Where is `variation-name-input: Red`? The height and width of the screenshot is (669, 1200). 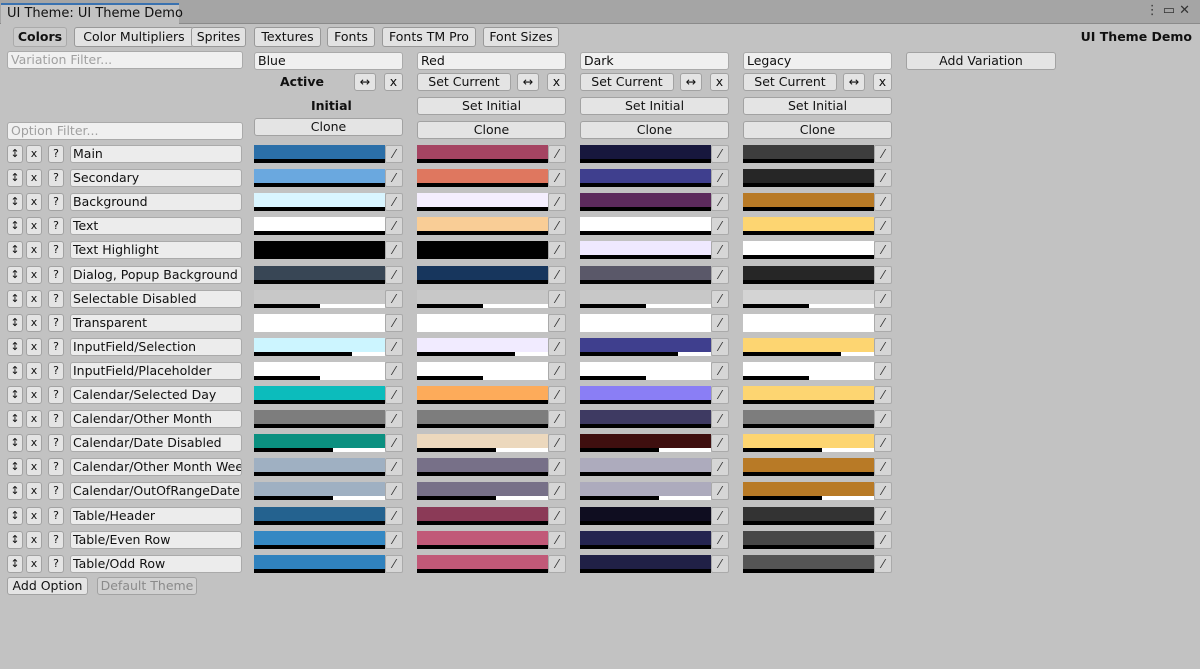 variation-name-input: Red is located at coordinates (491, 61).